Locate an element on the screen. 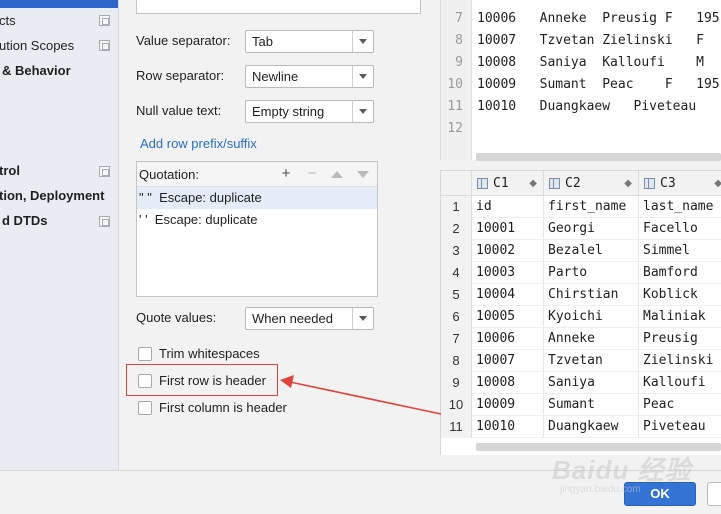 The width and height of the screenshot is (721, 514). line-number: 8 is located at coordinates (459, 40).